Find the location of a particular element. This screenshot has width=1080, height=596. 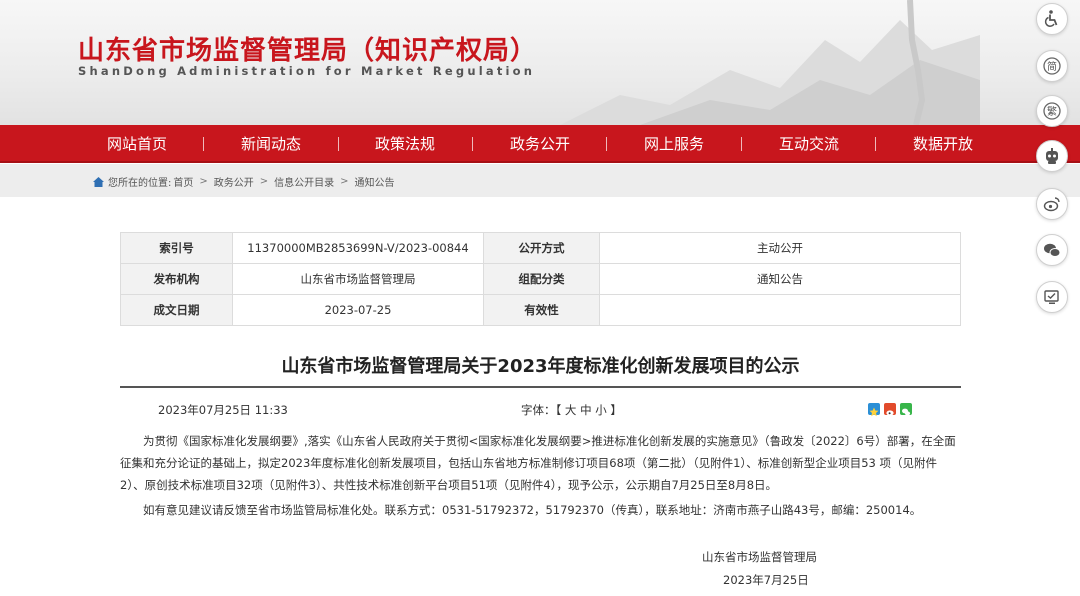

font-size-label: 字体： is located at coordinates (538, 410).